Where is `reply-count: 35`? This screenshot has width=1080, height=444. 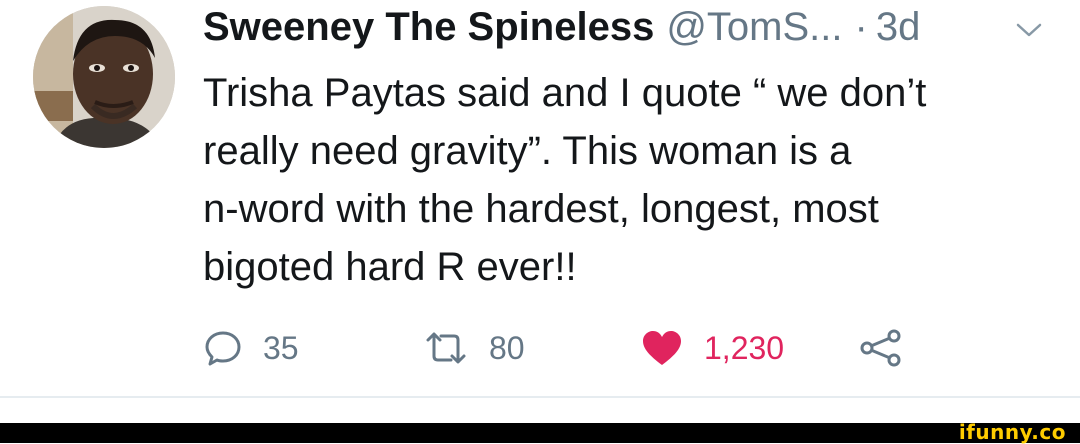
reply-count: 35 is located at coordinates (281, 347).